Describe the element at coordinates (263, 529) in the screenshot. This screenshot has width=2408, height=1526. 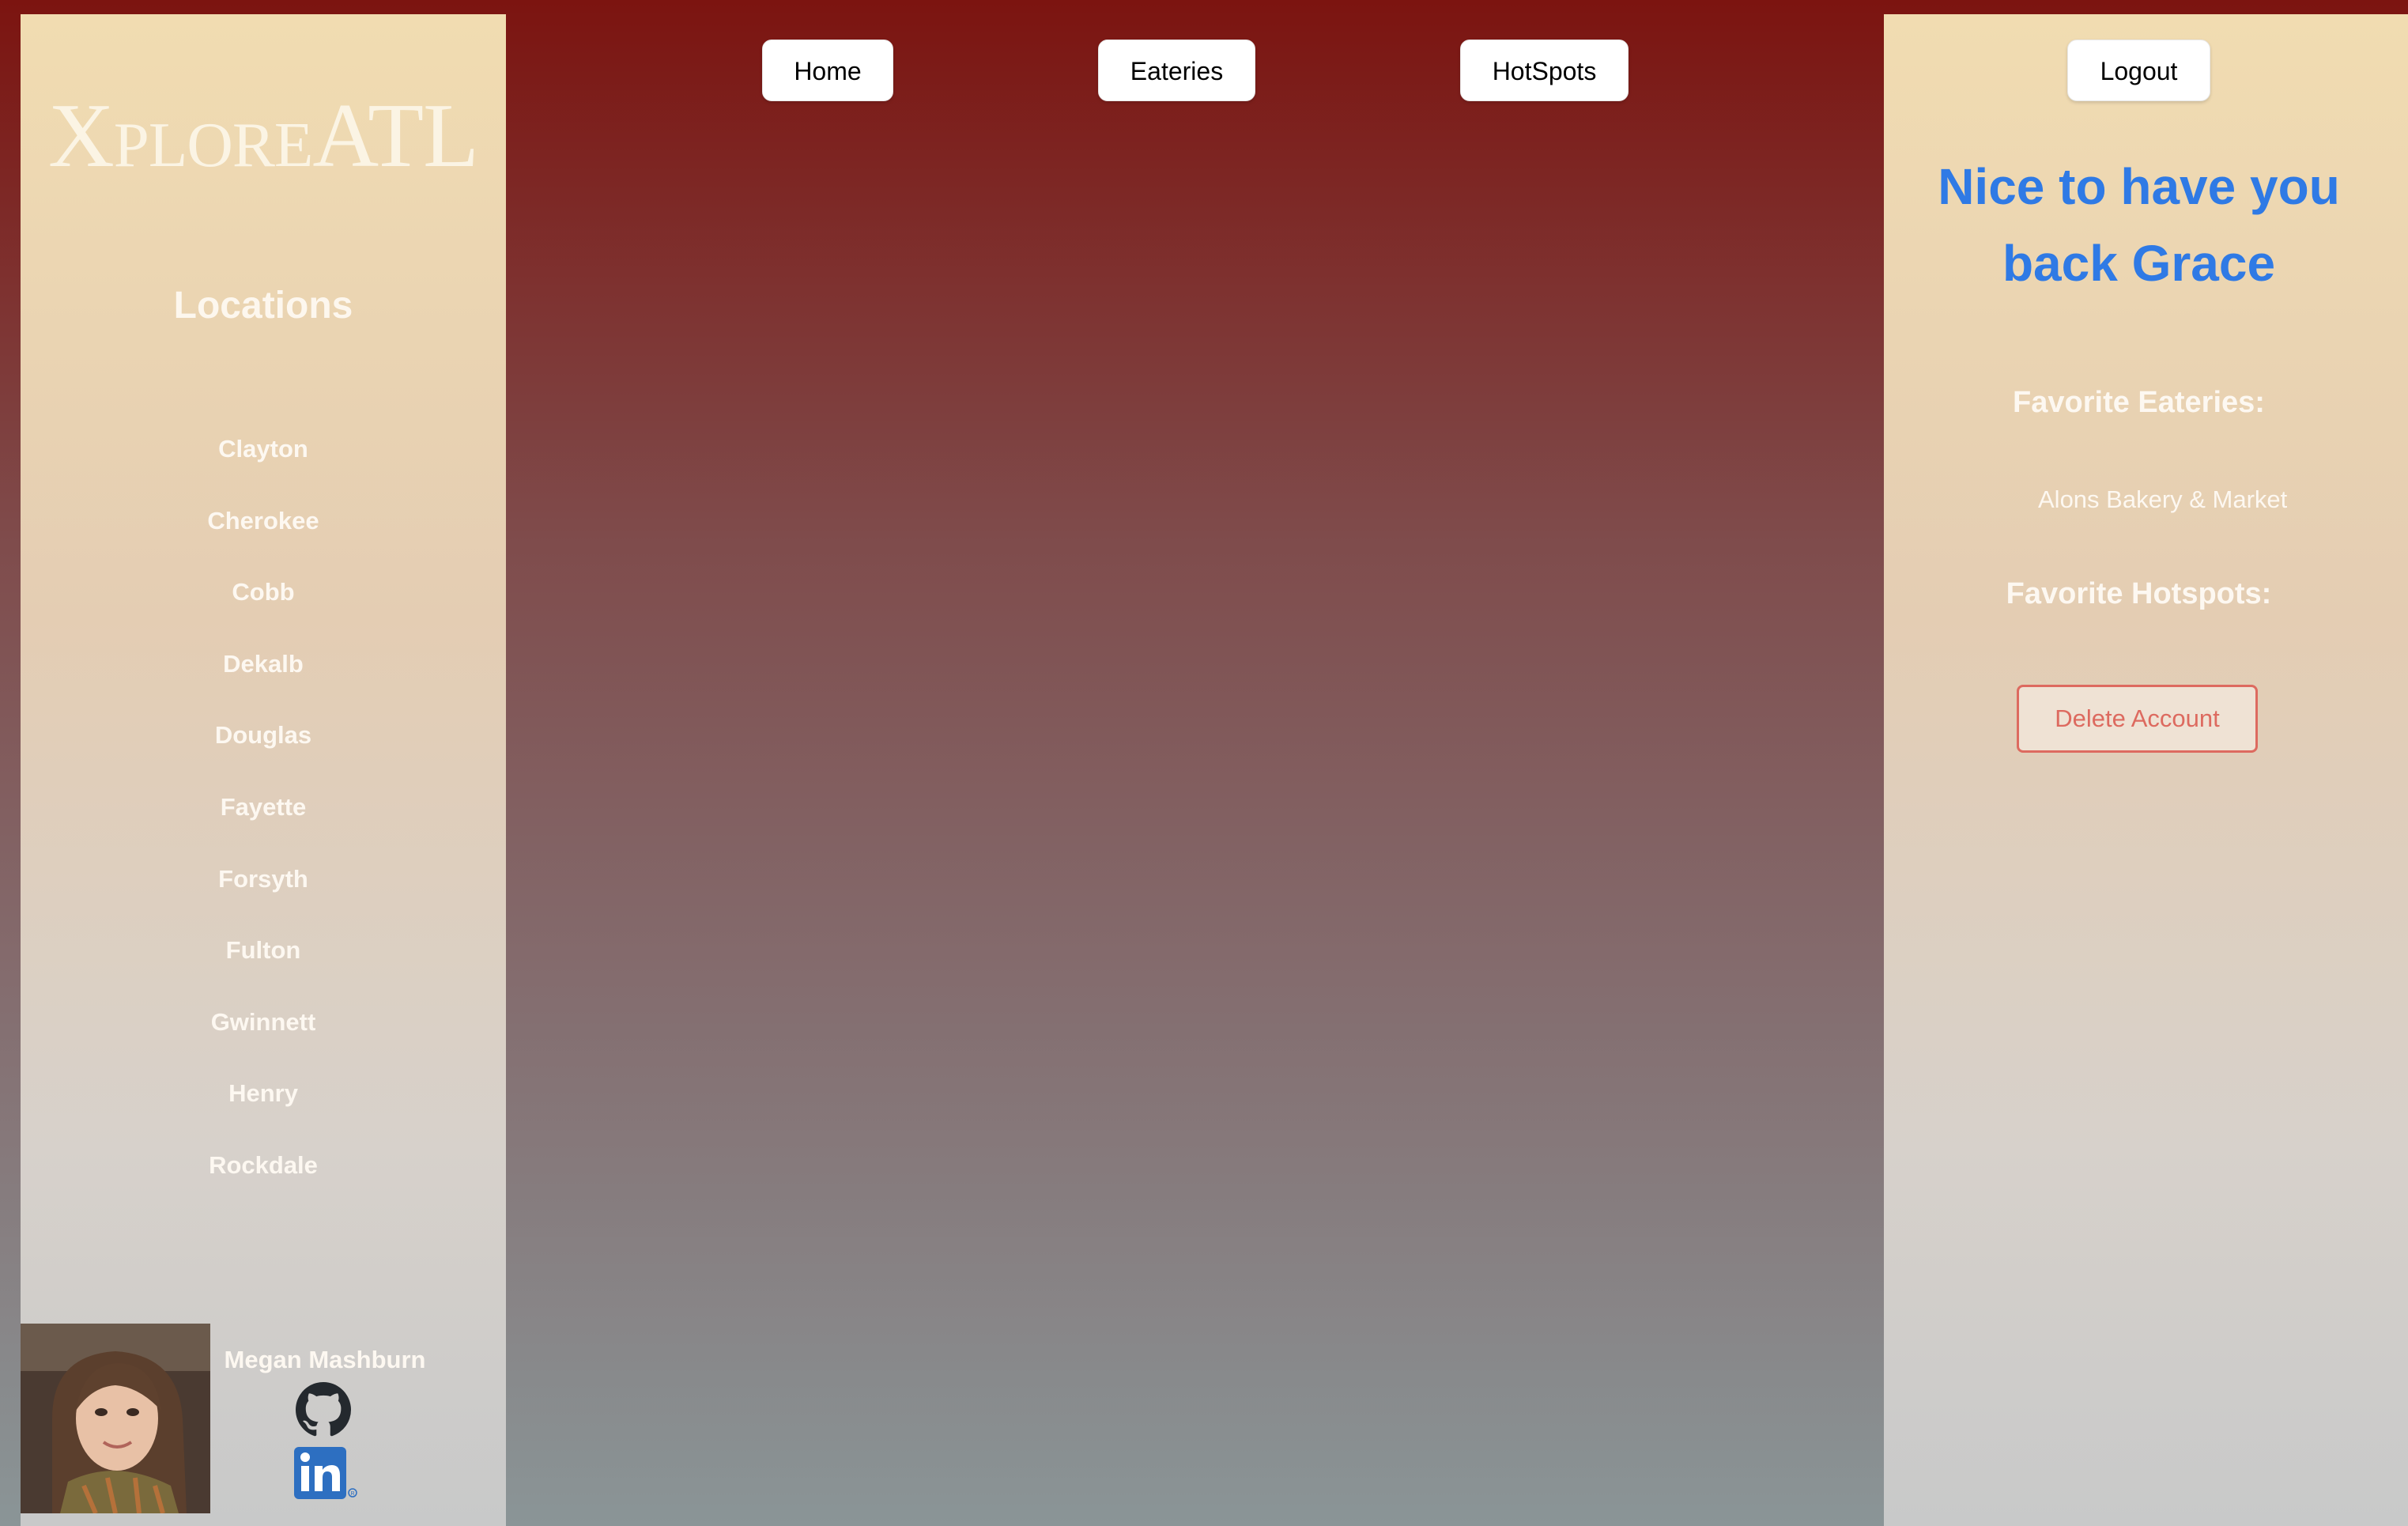
I see `location-link-cherokee: Cherokee` at that location.